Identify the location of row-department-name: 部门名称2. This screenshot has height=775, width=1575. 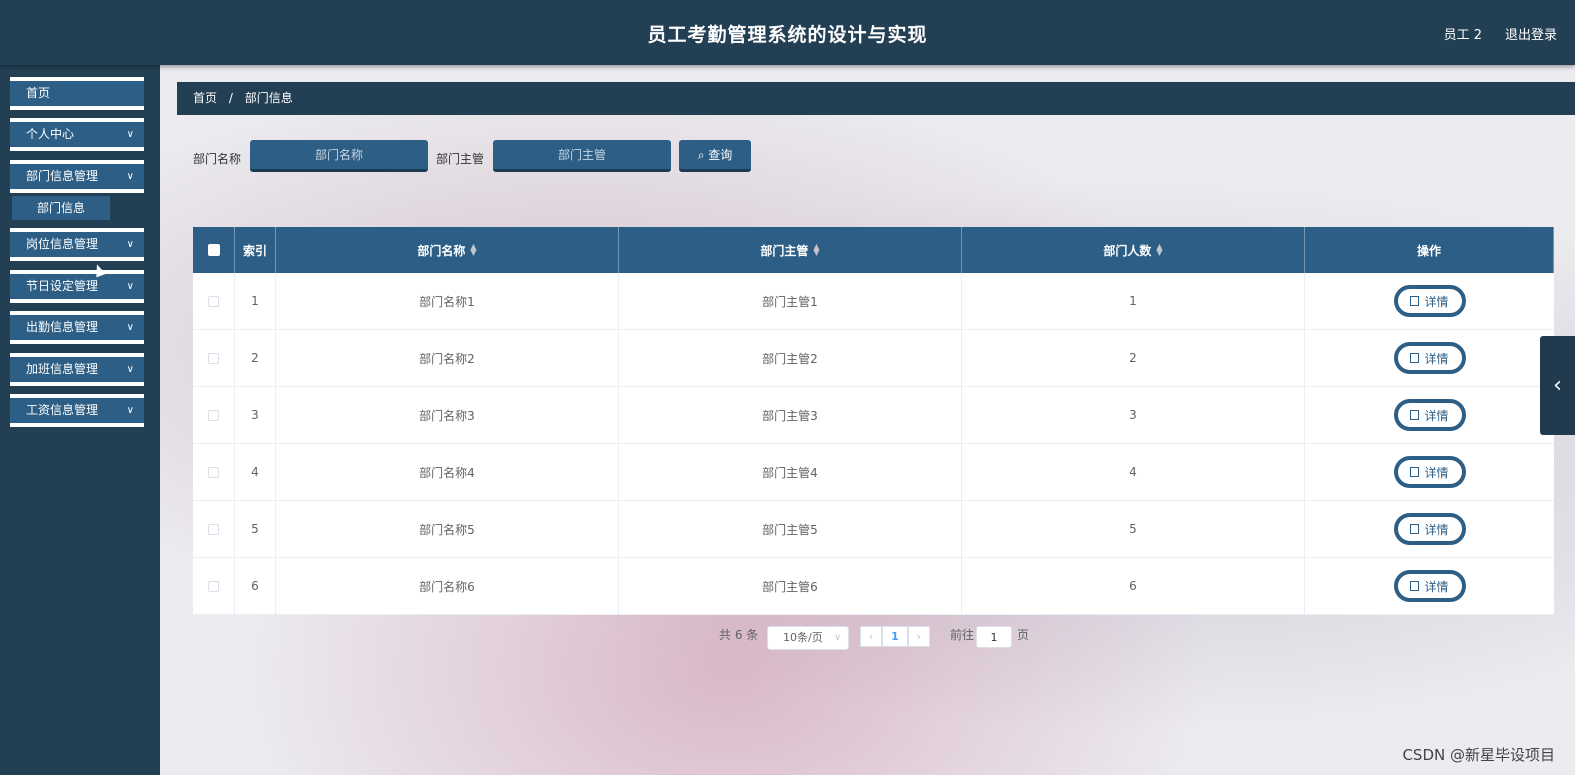
(447, 358).